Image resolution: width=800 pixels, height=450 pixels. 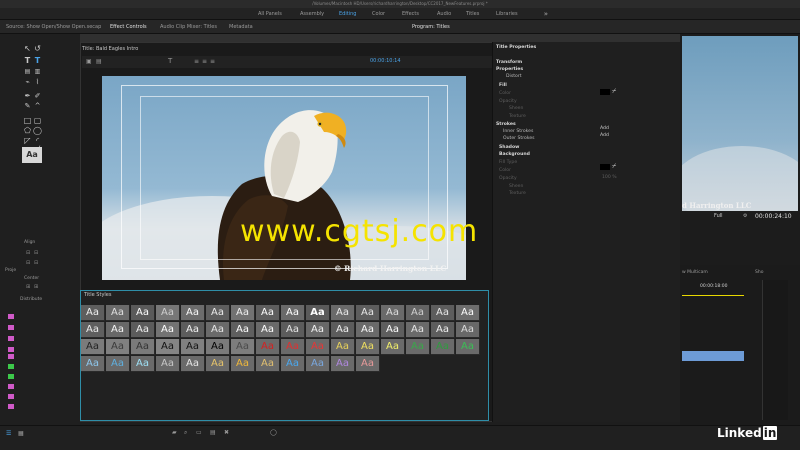 I want to click on property-row: Color, so click(x=505, y=93).